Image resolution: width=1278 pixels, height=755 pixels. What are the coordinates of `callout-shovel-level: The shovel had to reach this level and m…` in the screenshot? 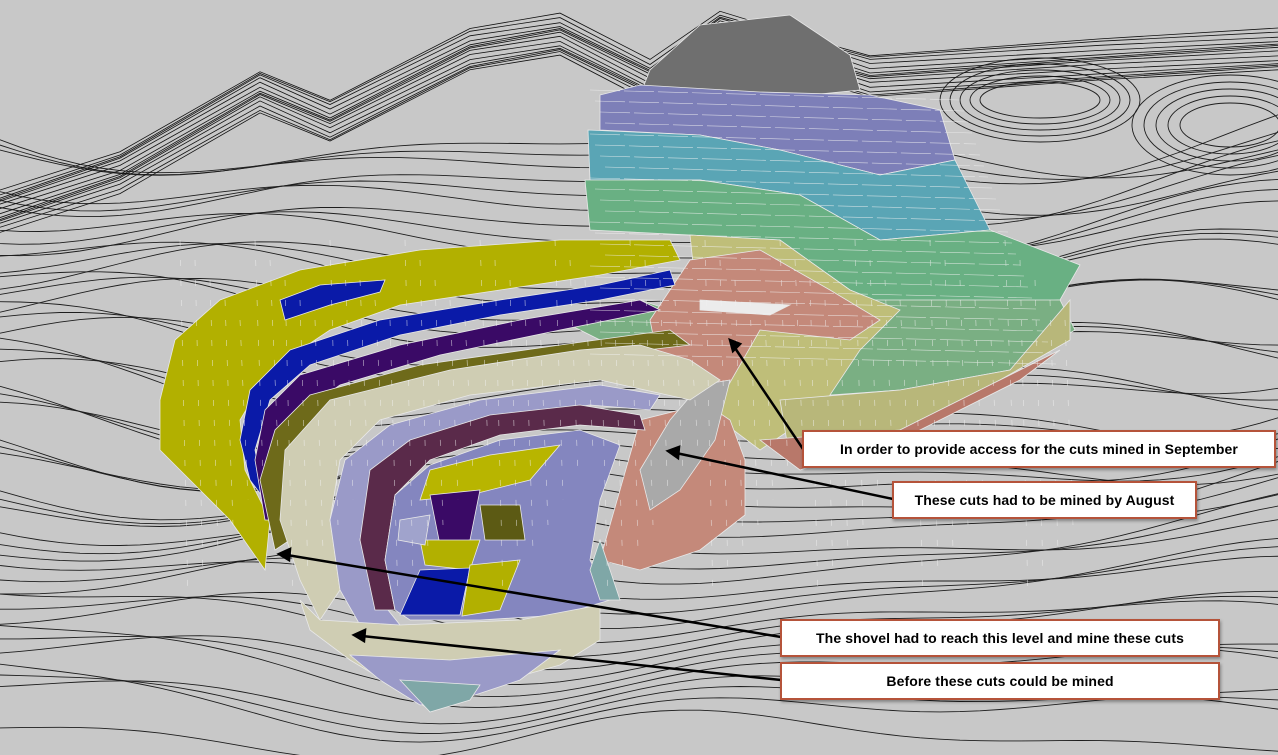 It's located at (1000, 638).